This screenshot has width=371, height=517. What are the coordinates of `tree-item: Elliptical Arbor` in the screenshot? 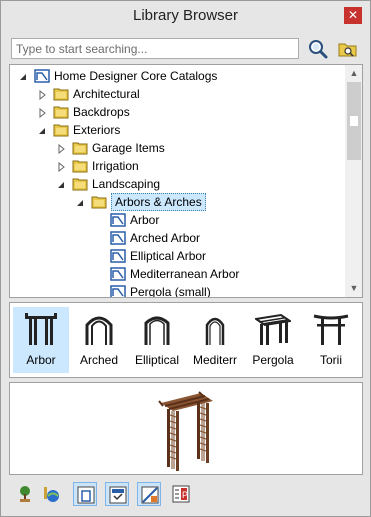 It's located at (179, 256).